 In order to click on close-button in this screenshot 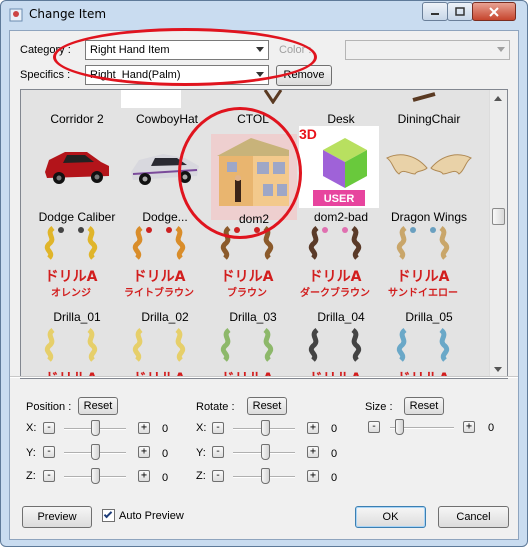, I will do `click(494, 11)`.